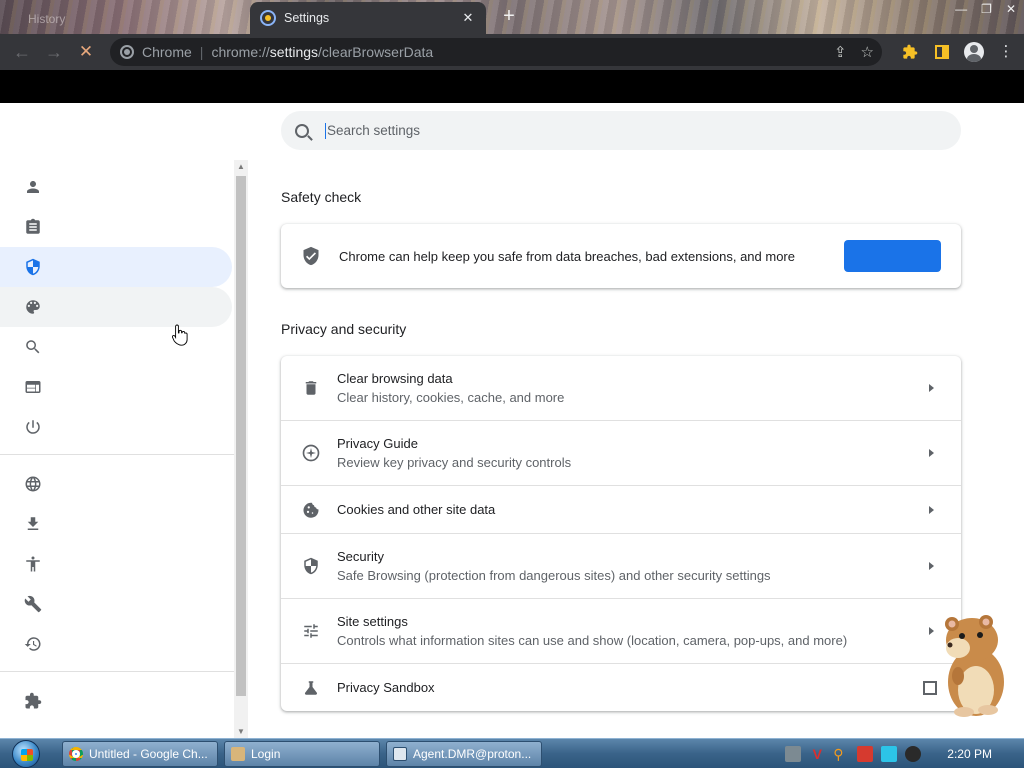  Describe the element at coordinates (22, 52) in the screenshot. I see `back-button: ←` at that location.